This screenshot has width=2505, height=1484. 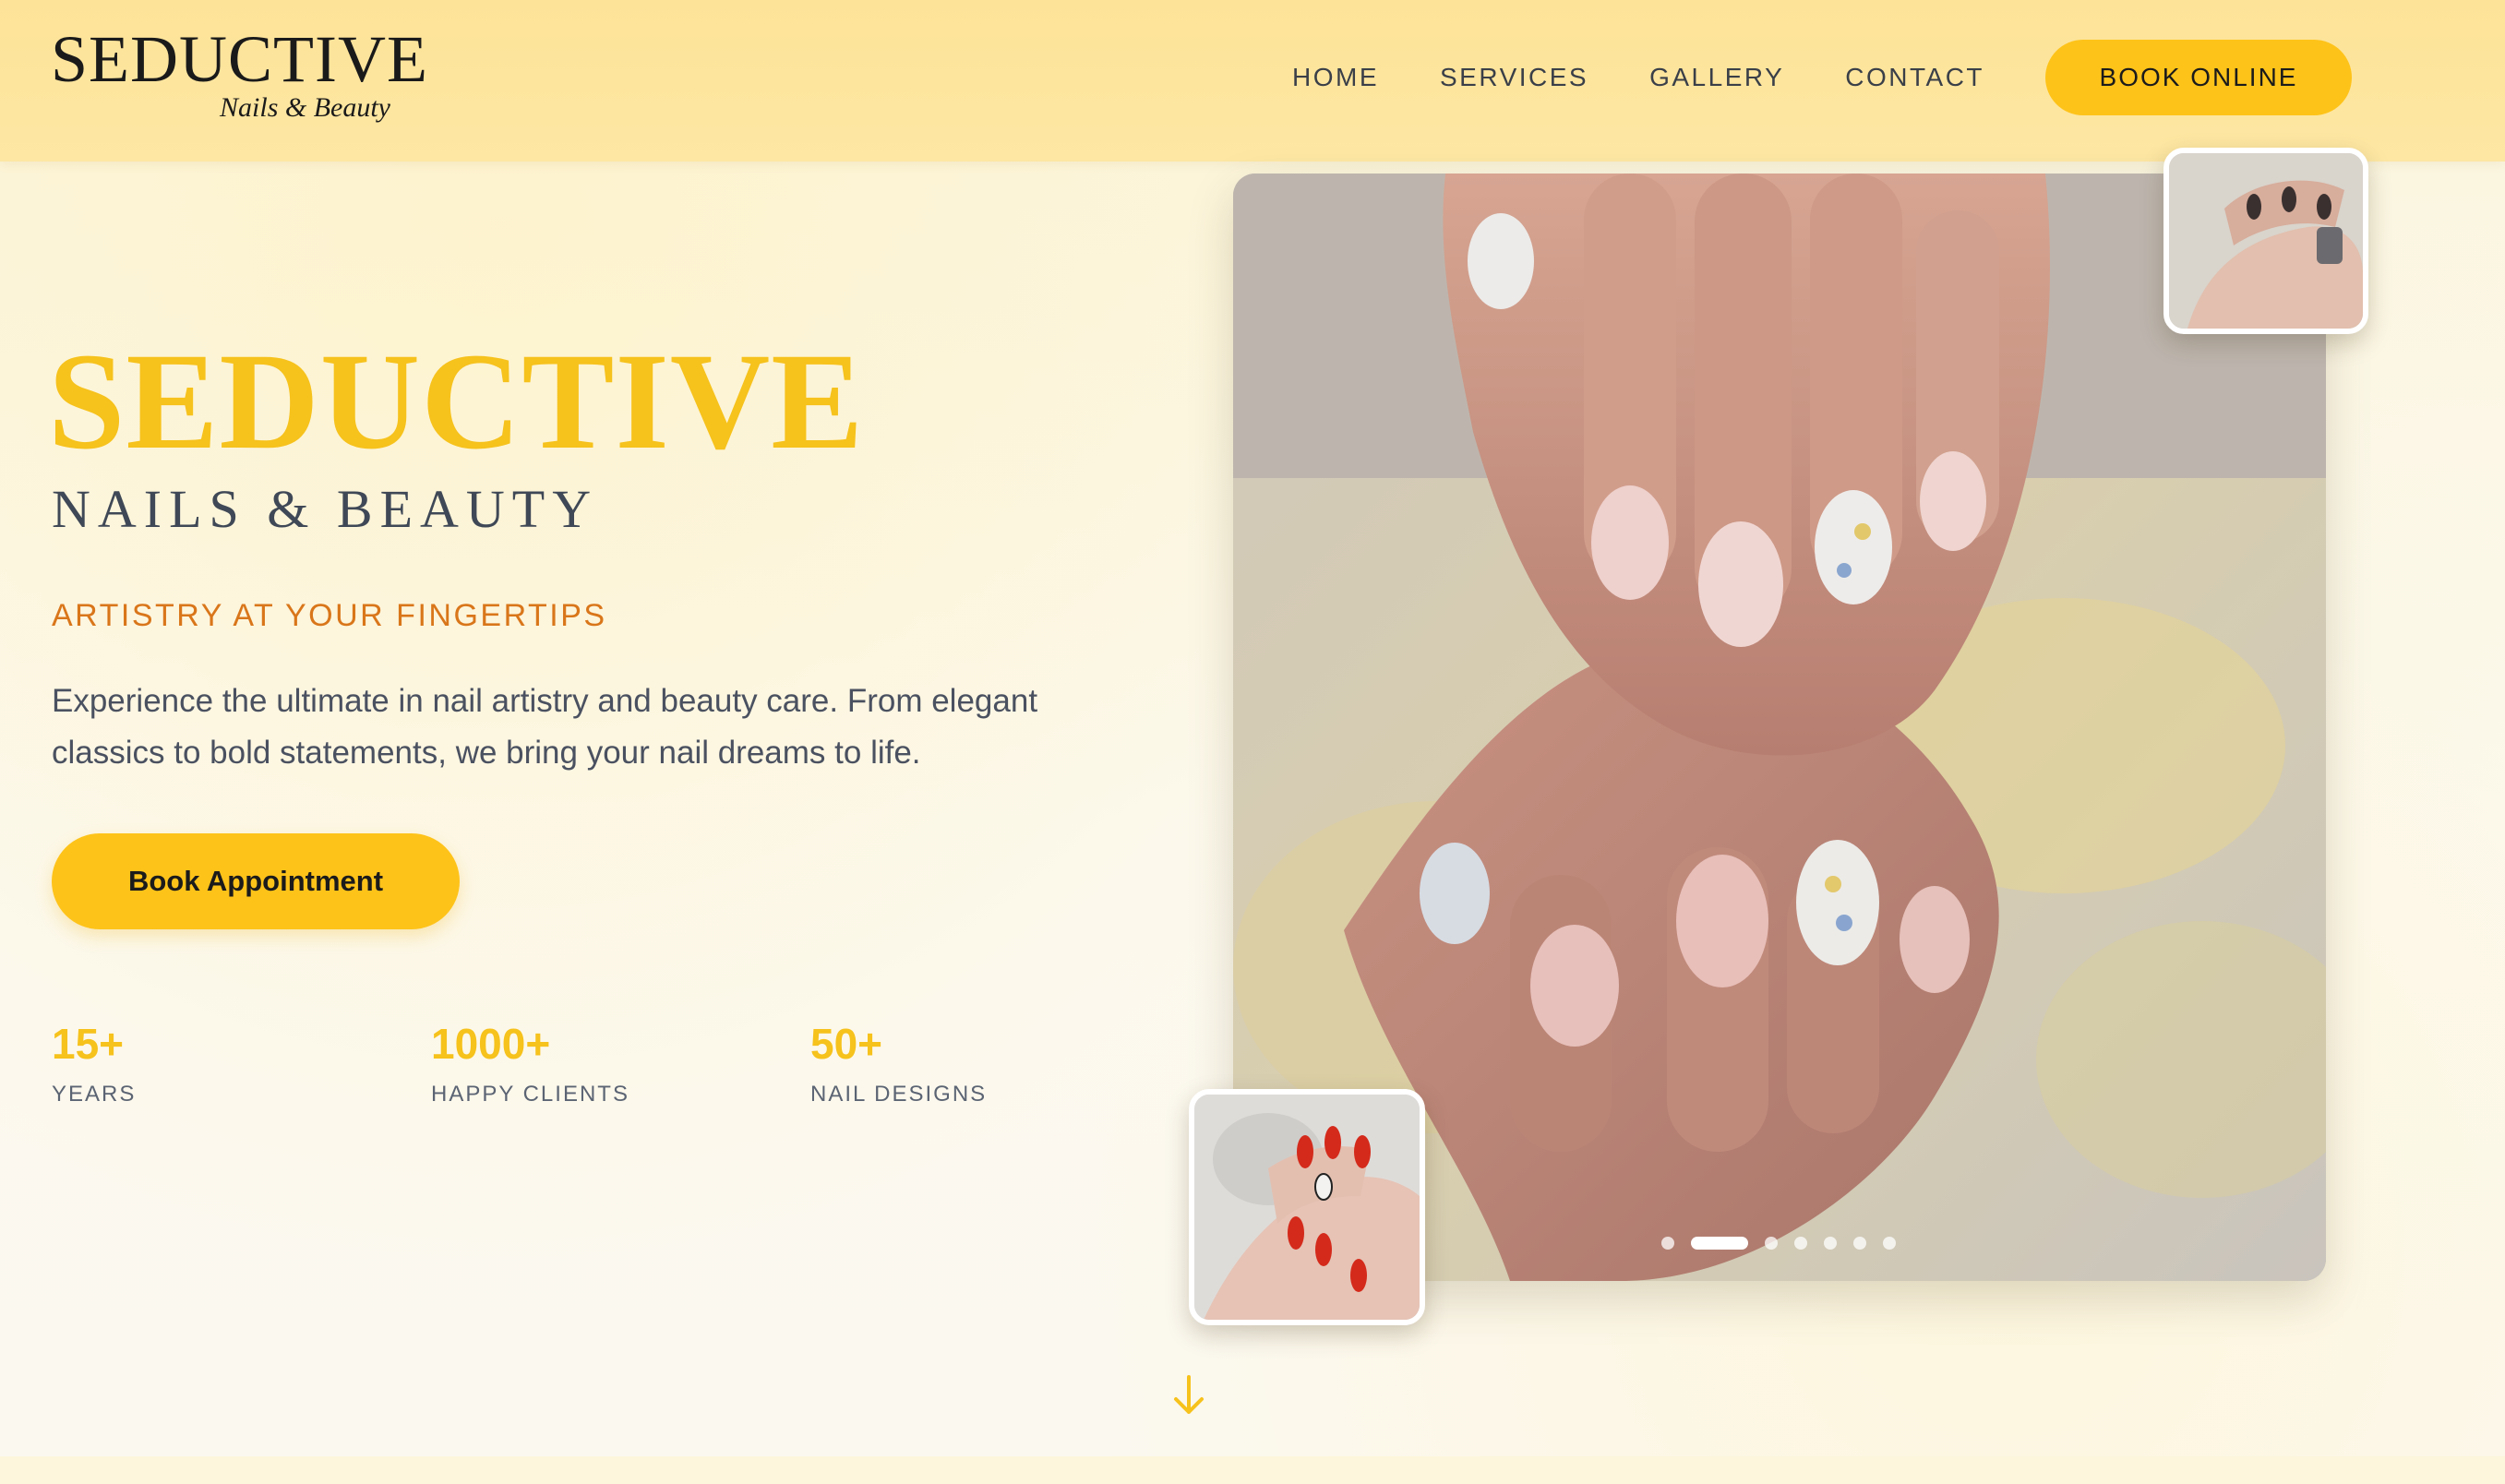 What do you see at coordinates (305, 107) in the screenshot?
I see `logo-subtitle: Nails & Beauty` at bounding box center [305, 107].